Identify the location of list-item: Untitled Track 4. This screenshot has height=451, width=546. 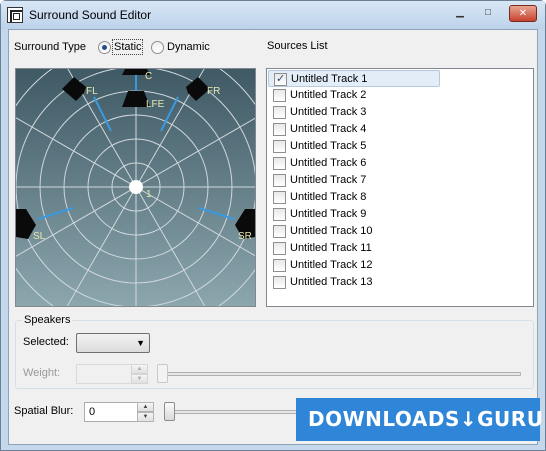
(354, 129).